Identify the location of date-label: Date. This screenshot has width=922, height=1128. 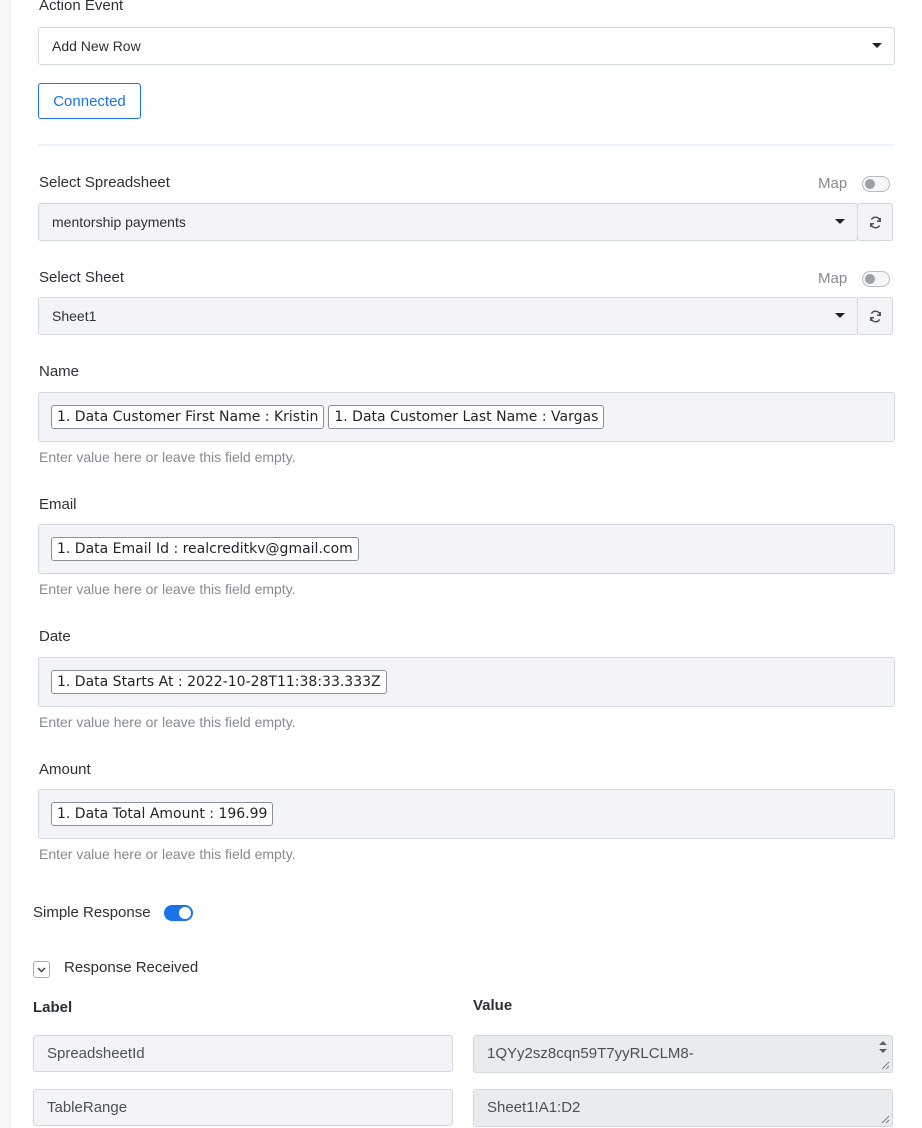
(55, 636).